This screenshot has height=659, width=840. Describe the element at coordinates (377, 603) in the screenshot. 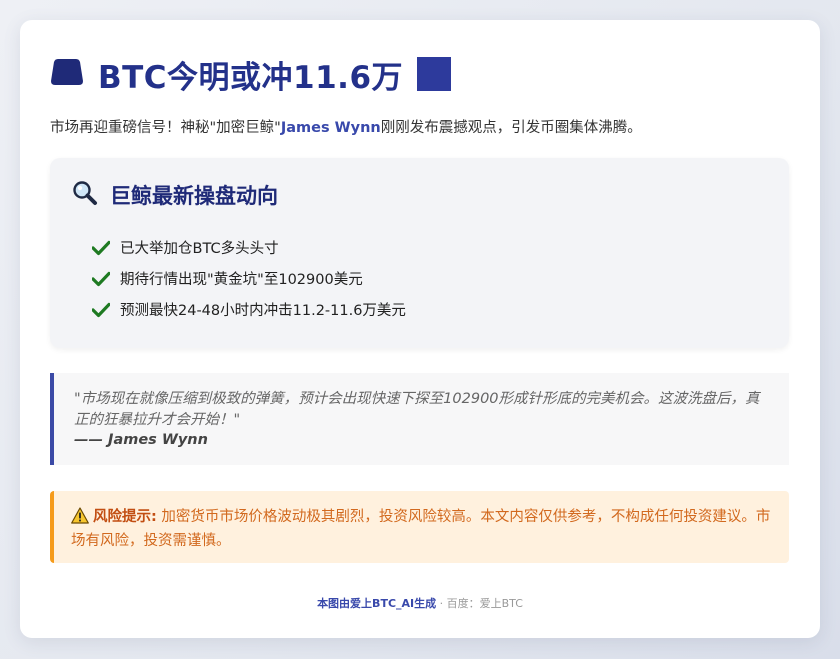

I see `footer-generated: 本图由爱上BTC_AI生成` at that location.